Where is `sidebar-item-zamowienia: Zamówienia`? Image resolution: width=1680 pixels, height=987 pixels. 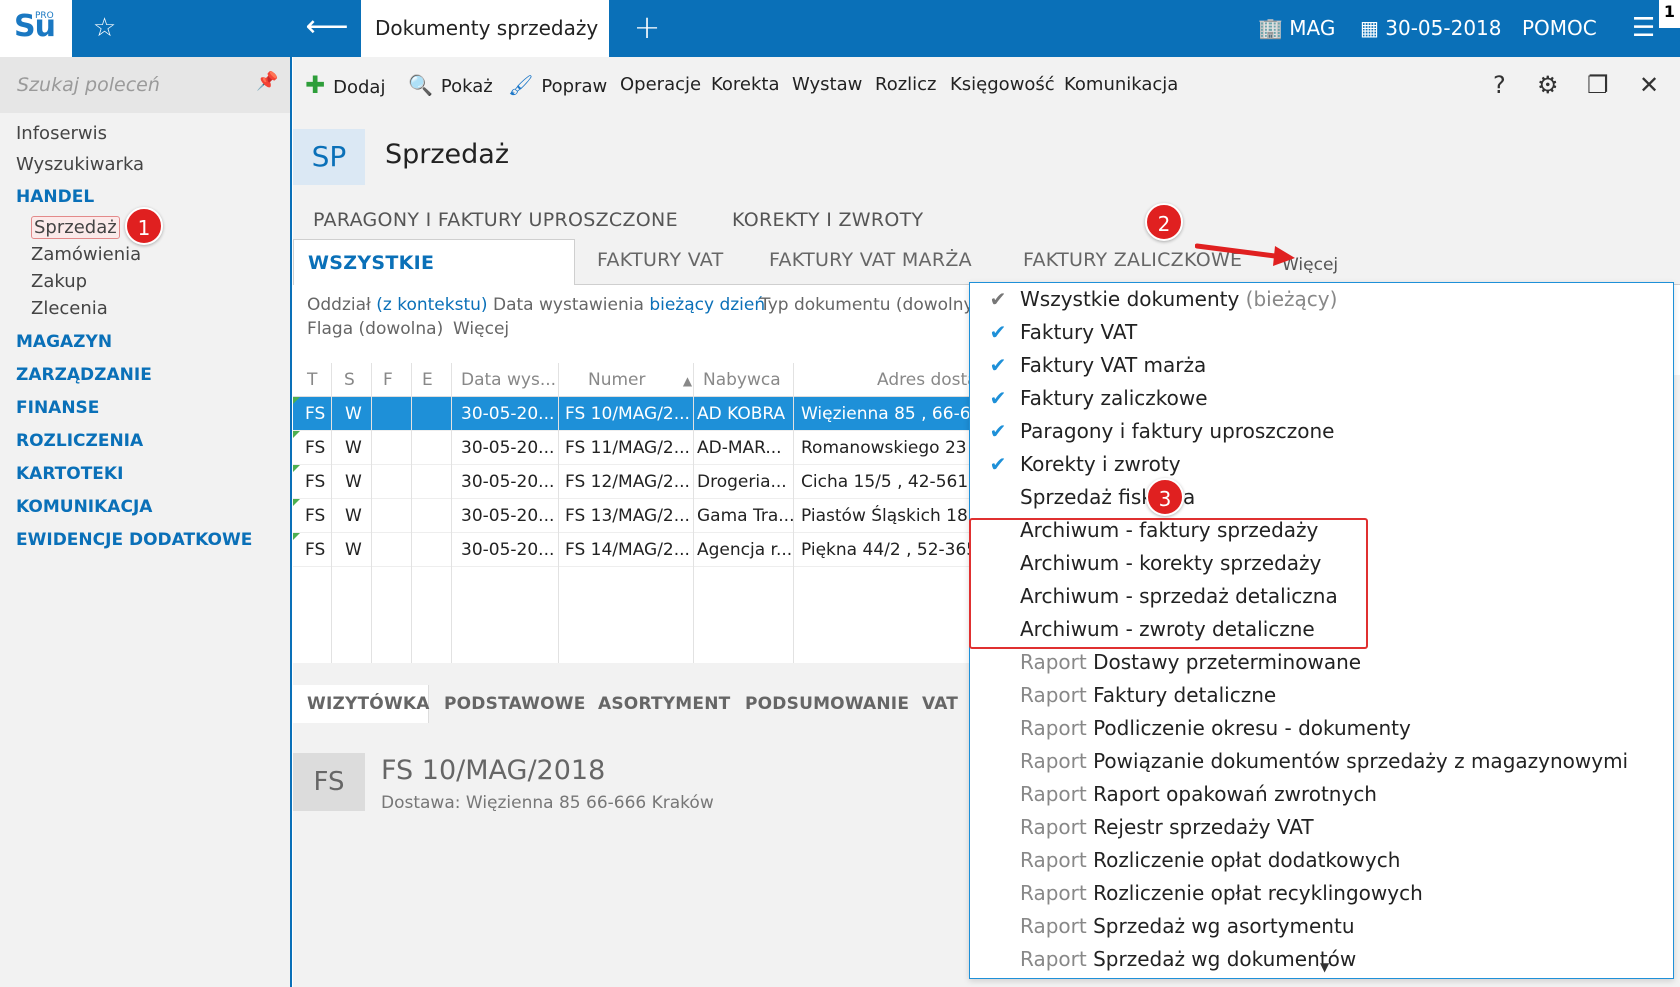
sidebar-item-zamowienia: Zamówienia is located at coordinates (86, 254).